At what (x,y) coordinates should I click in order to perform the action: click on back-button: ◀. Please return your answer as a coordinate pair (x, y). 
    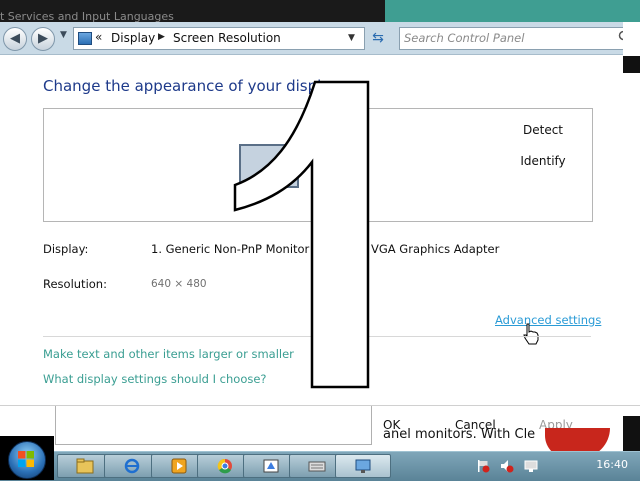
    Looking at the image, I should click on (15, 39).